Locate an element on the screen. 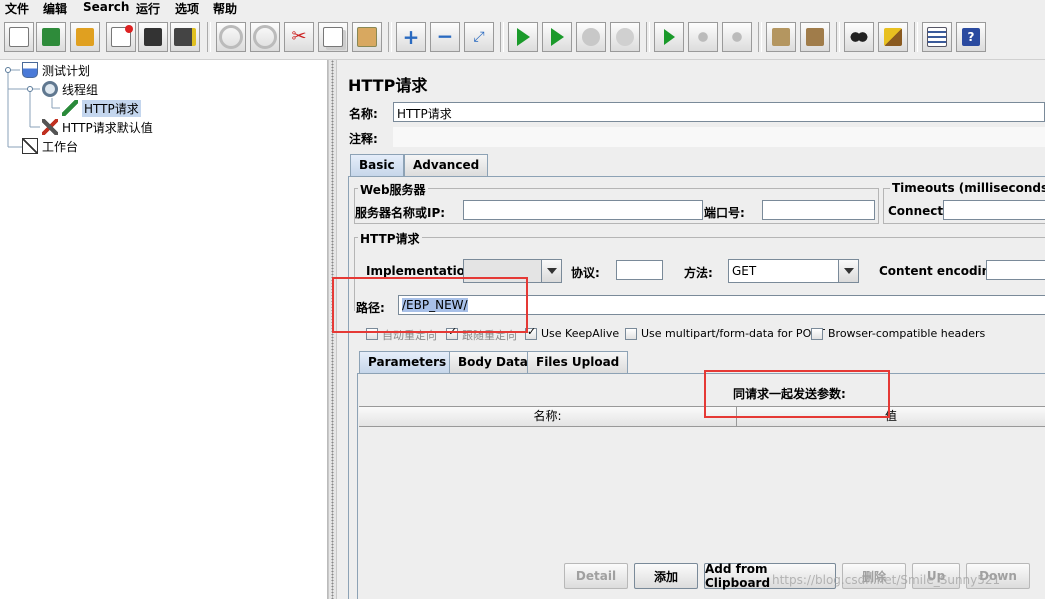 The image size is (1045, 599). menu-help: 帮助 is located at coordinates (225, 8).